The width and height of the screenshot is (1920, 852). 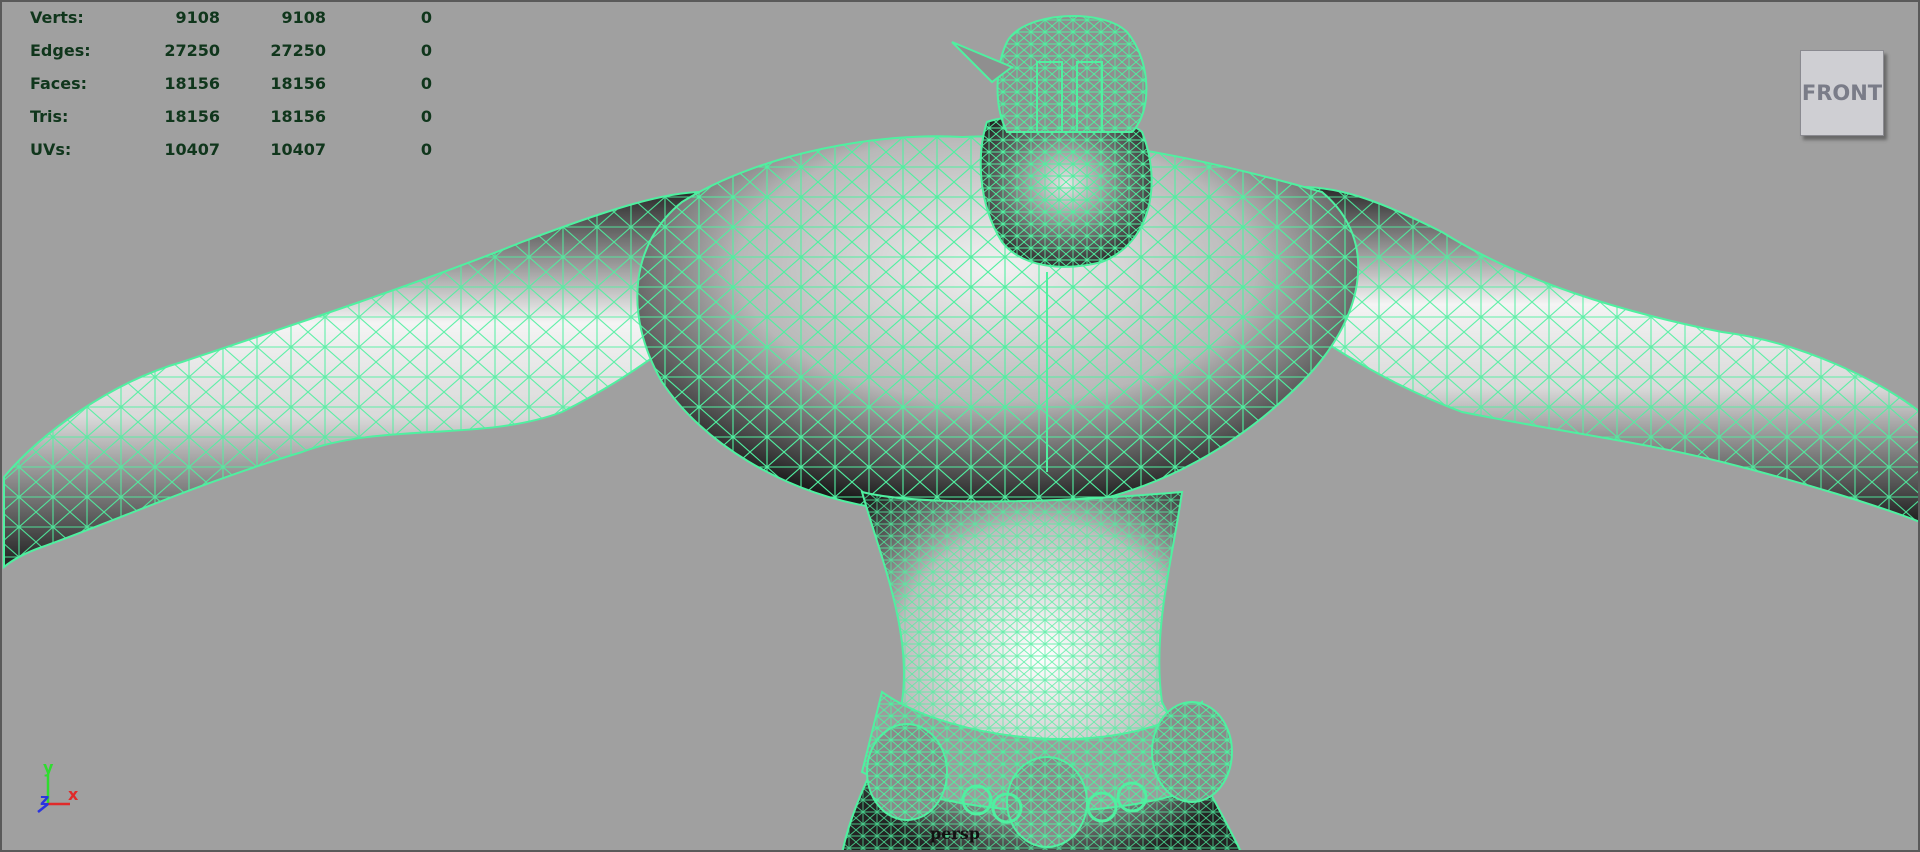 What do you see at coordinates (73, 794) in the screenshot?
I see `axis-x-label: x` at bounding box center [73, 794].